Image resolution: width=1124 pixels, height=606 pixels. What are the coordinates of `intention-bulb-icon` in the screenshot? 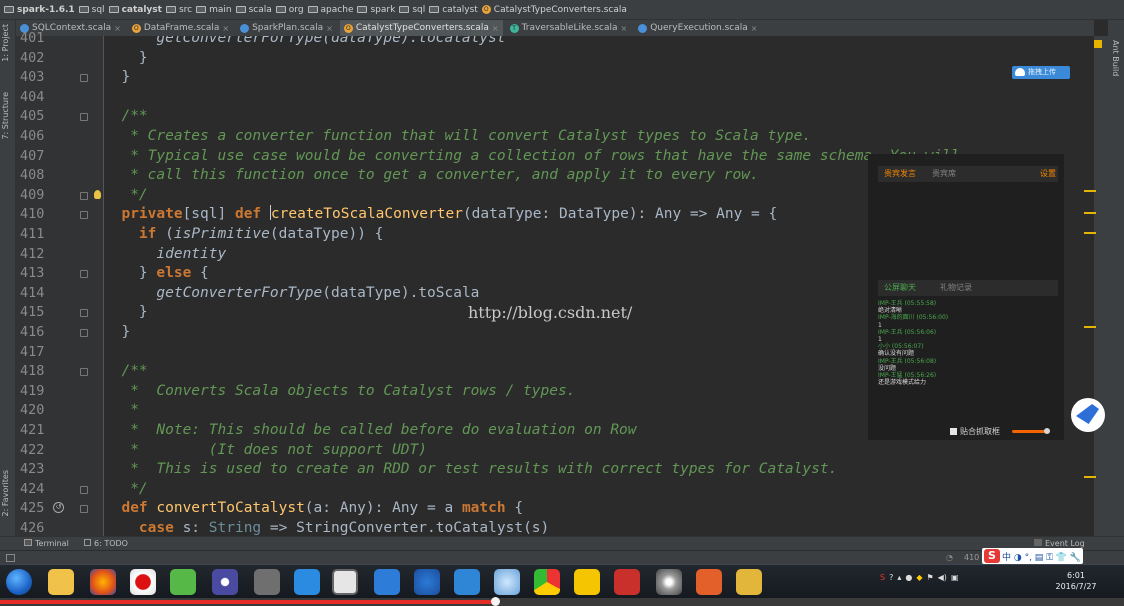 It's located at (97, 194).